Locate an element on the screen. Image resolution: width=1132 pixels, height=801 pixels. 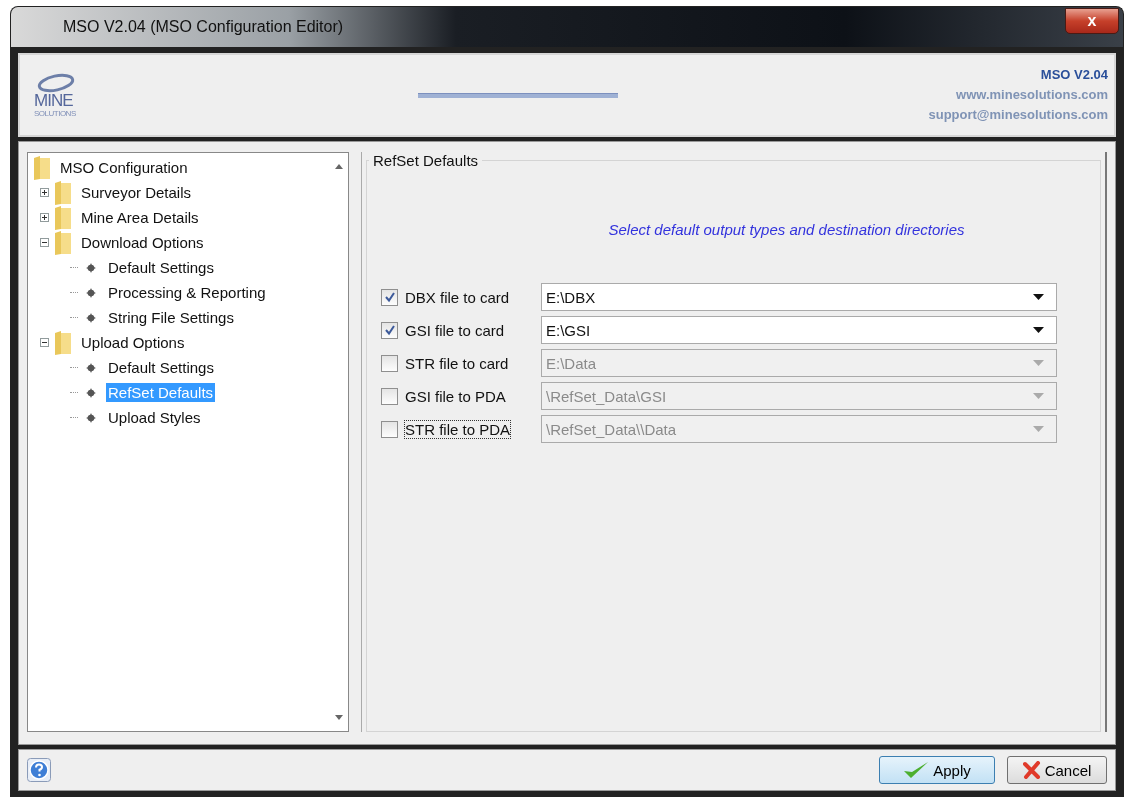
tree-item: Download Options is located at coordinates (142, 242).